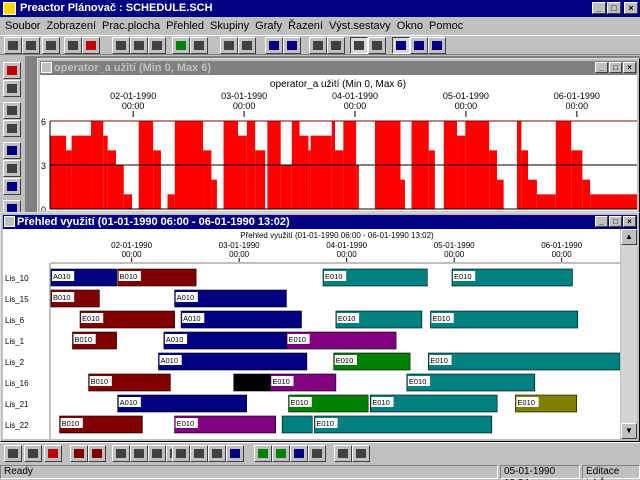 The width and height of the screenshot is (640, 480). Describe the element at coordinates (17, 299) in the screenshot. I see `resource-label: Lis_15` at that location.